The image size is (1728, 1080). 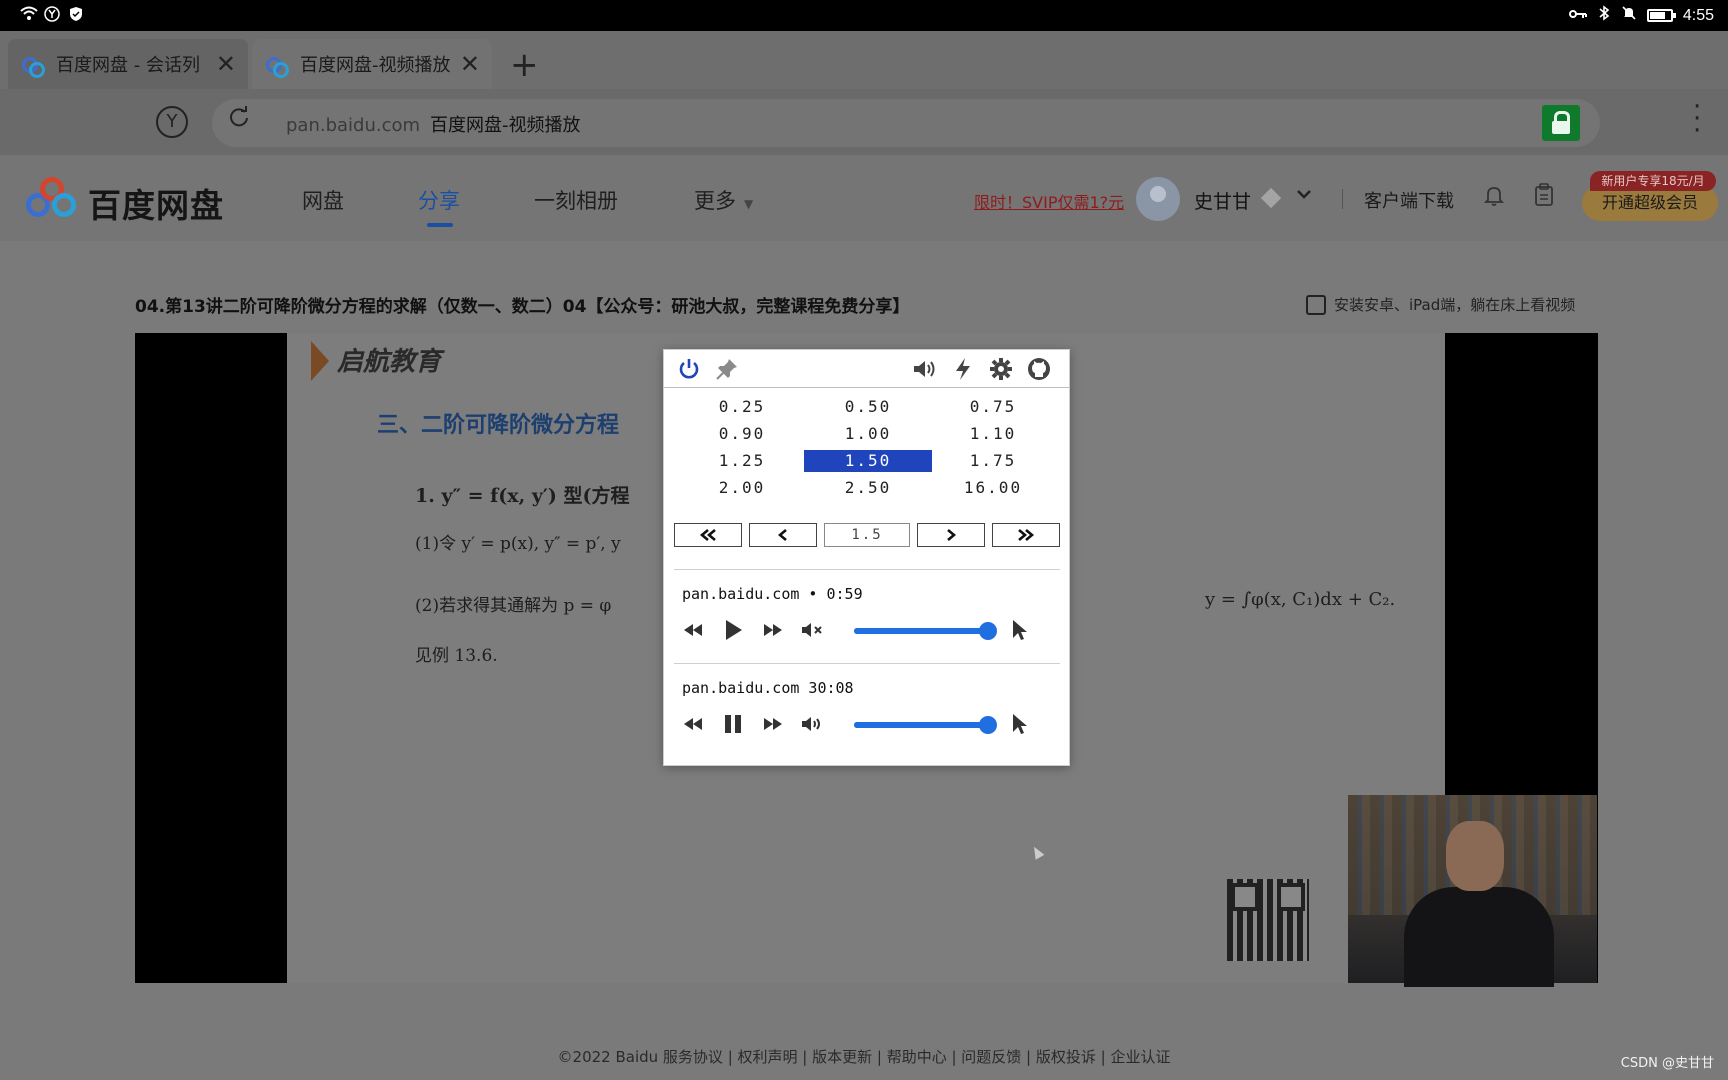 I want to click on avatar, so click(x=1158, y=199).